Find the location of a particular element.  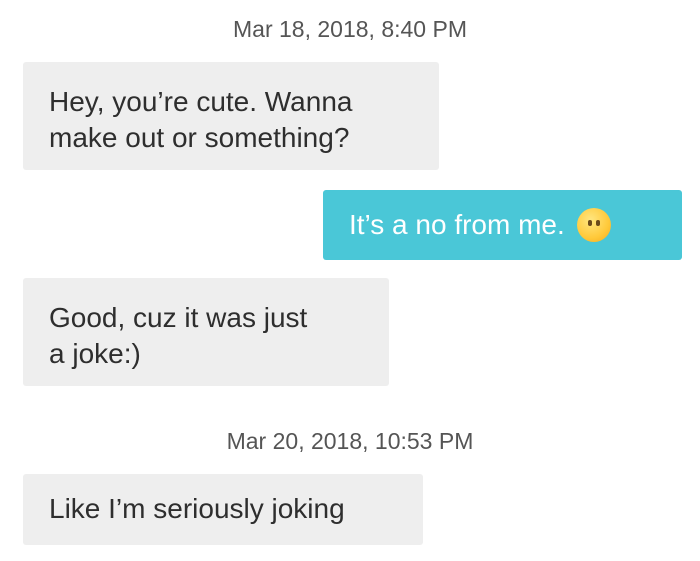

message-line: Like I’m seriously joking is located at coordinates (197, 508).